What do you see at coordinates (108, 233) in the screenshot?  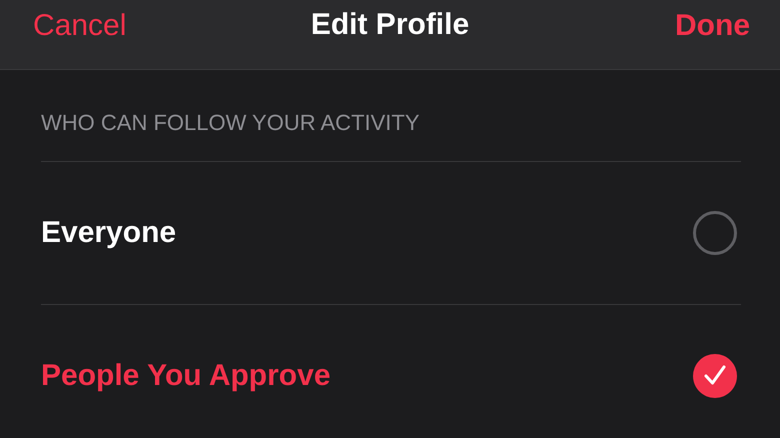 I see `option-label: Everyone` at bounding box center [108, 233].